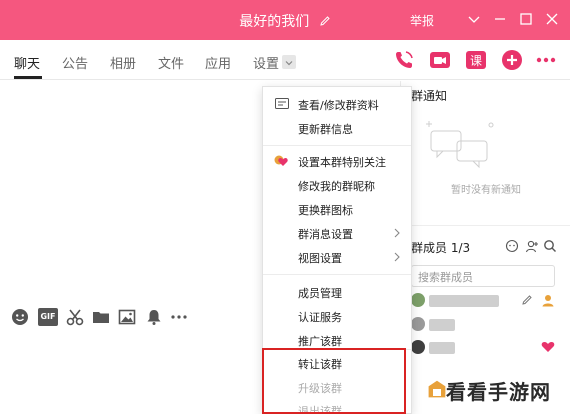 This screenshot has height=414, width=570. What do you see at coordinates (460, 145) in the screenshot?
I see `empty-notice-illustration` at bounding box center [460, 145].